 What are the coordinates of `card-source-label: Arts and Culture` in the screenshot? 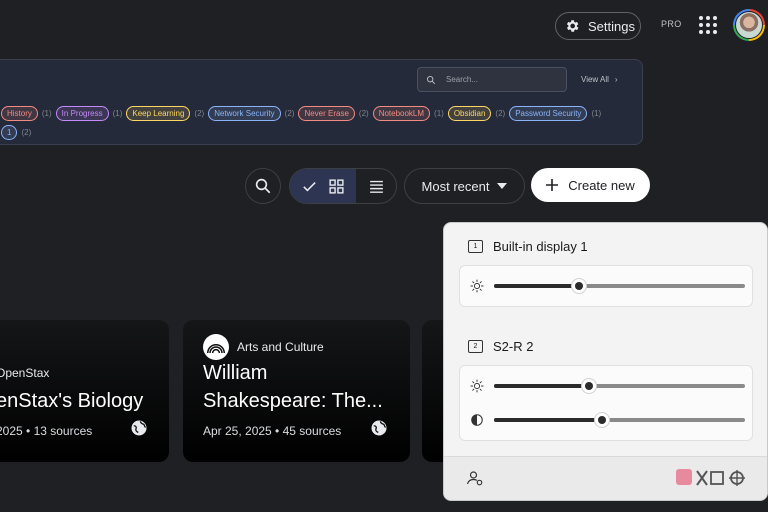 It's located at (280, 347).